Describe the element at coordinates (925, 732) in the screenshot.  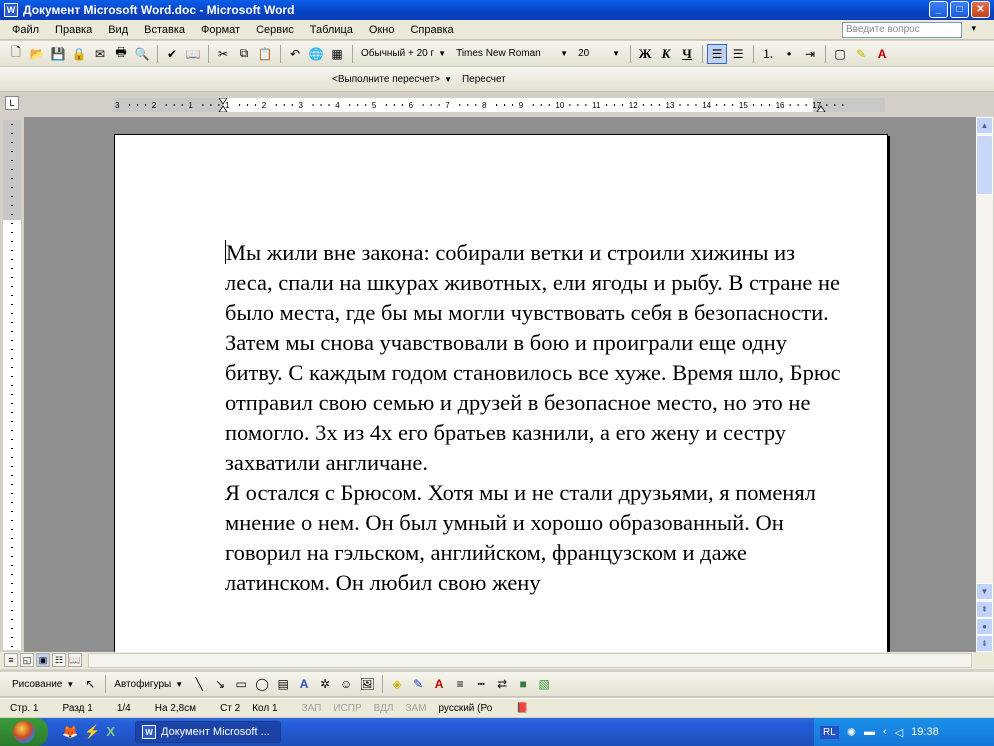
I see `clock: 19:38` at that location.